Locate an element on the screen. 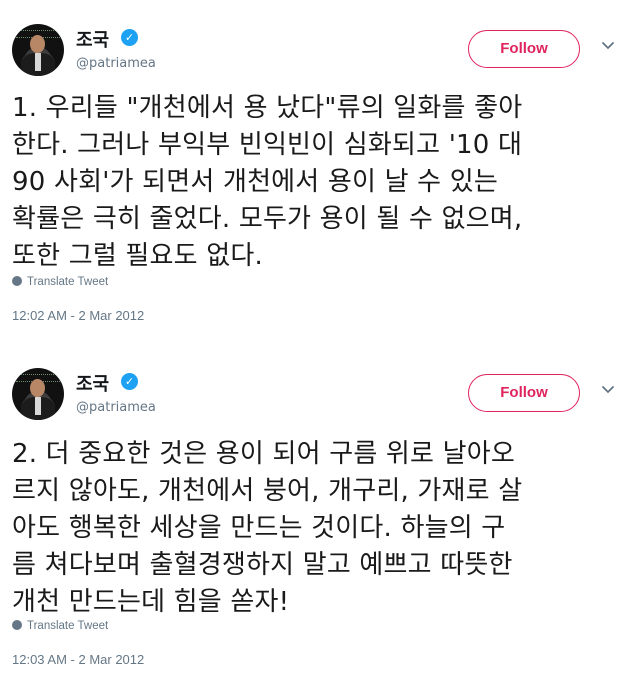 This screenshot has height=681, width=640. tweet-text-line: 름 쳐다보며 출혈경쟁하지 말고 예쁘고 따뜻한 is located at coordinates (262, 565).